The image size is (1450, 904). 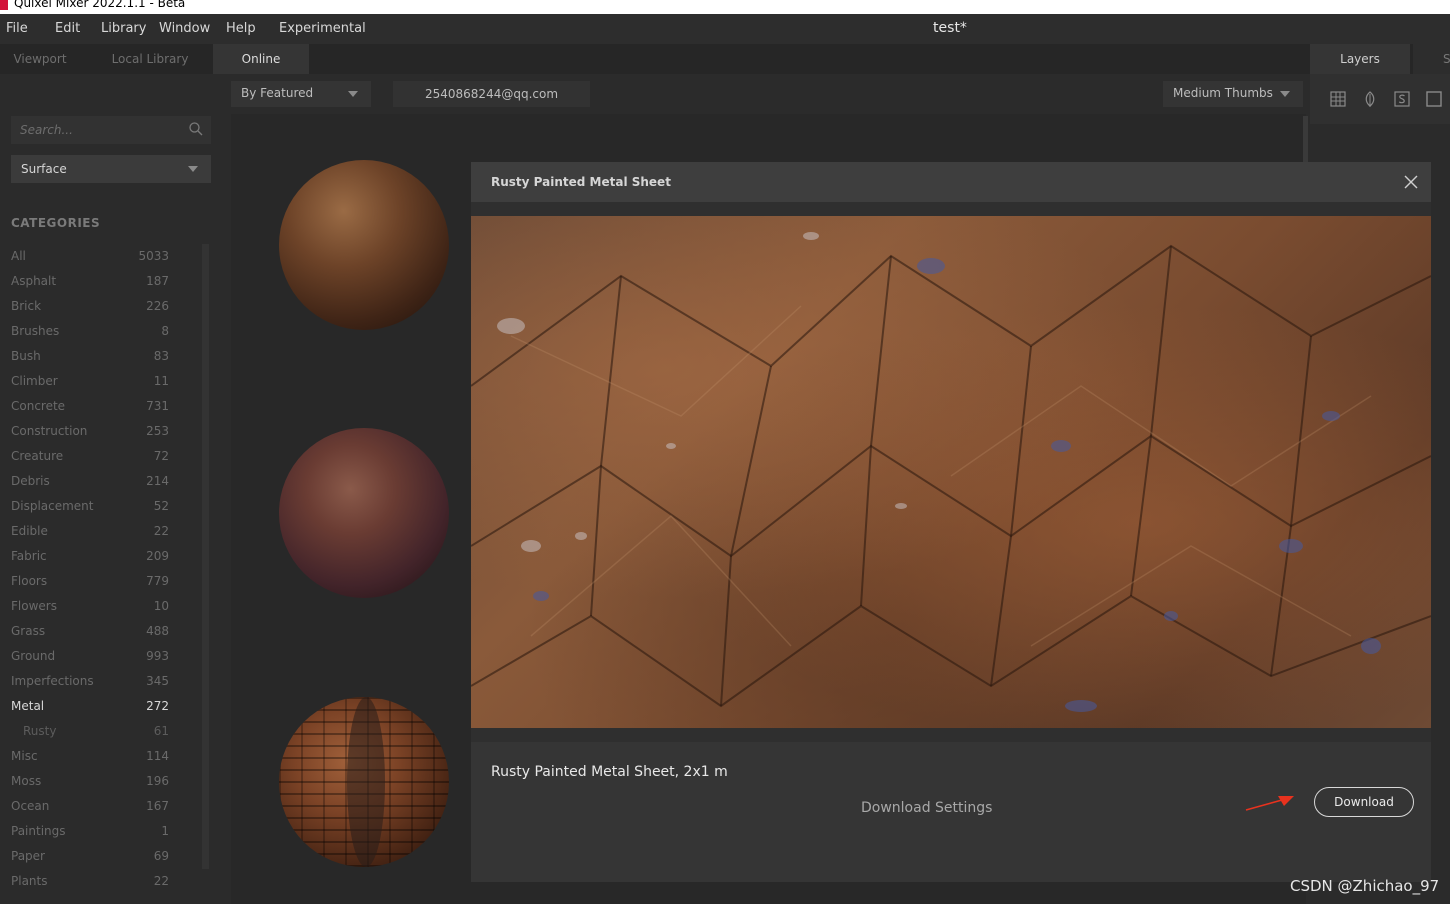 I want to click on modal-title: Rusty Painted Metal Sheet, so click(x=581, y=182).